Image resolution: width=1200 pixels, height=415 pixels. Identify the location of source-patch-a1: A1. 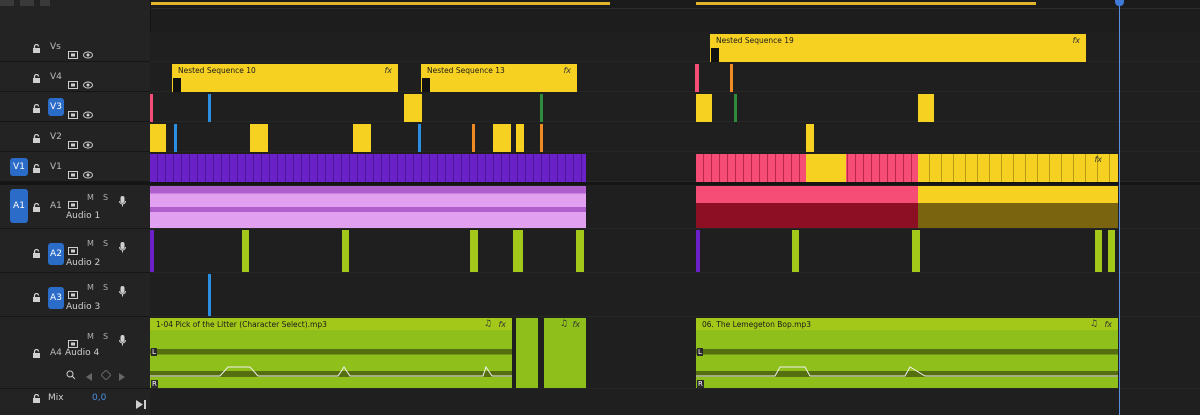
(19, 206).